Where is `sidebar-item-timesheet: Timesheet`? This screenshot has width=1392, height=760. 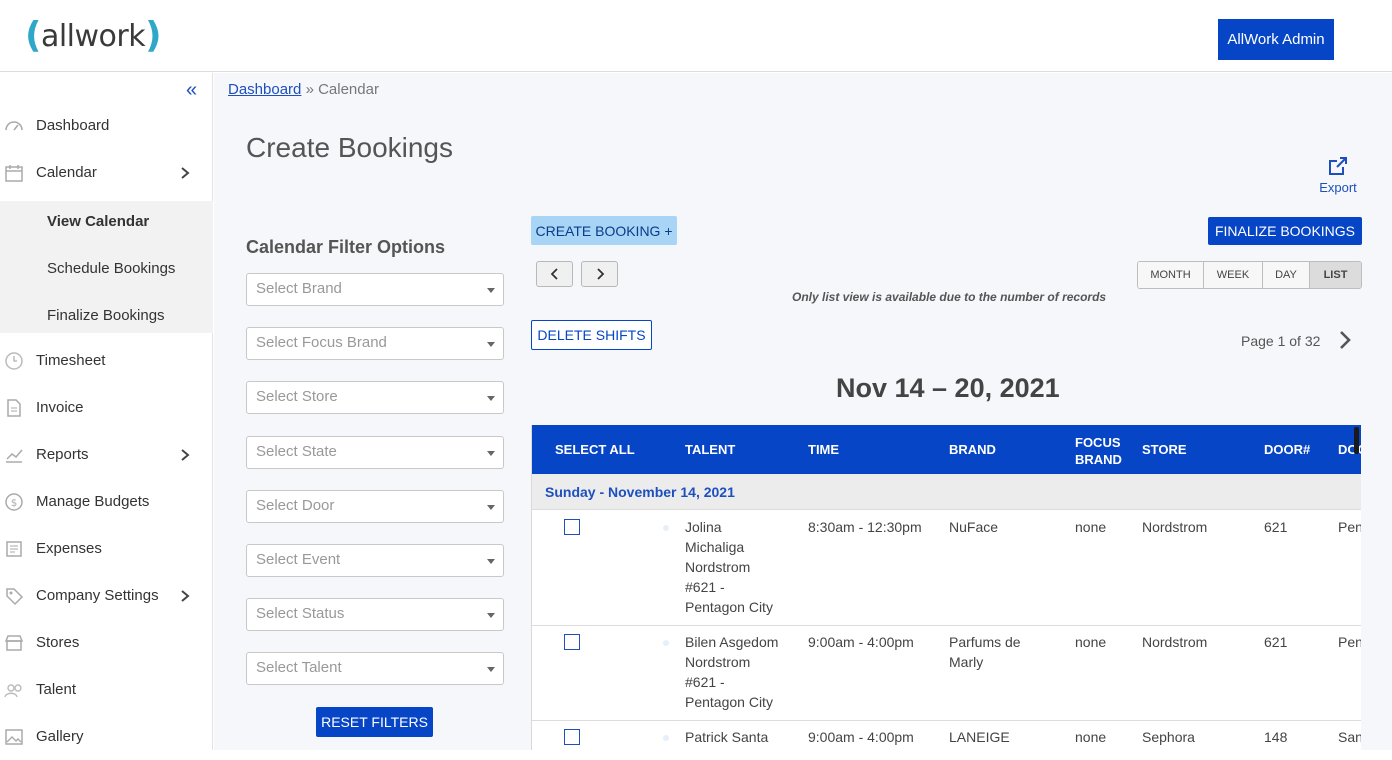
sidebar-item-timesheet: Timesheet is located at coordinates (106, 360).